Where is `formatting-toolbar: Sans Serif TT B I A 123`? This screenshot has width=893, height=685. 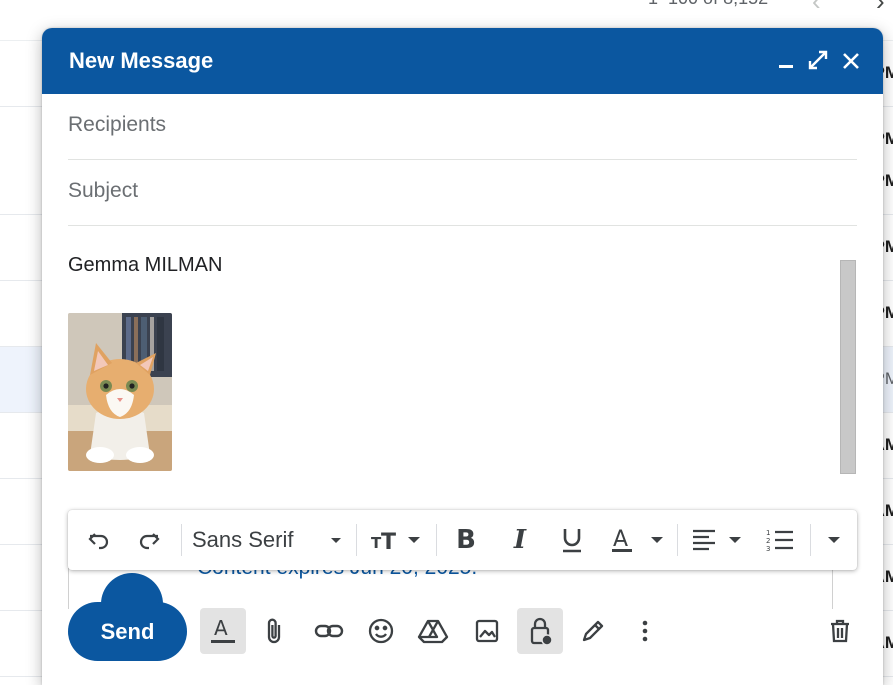 formatting-toolbar: Sans Serif TT B I A 123 is located at coordinates (462, 540).